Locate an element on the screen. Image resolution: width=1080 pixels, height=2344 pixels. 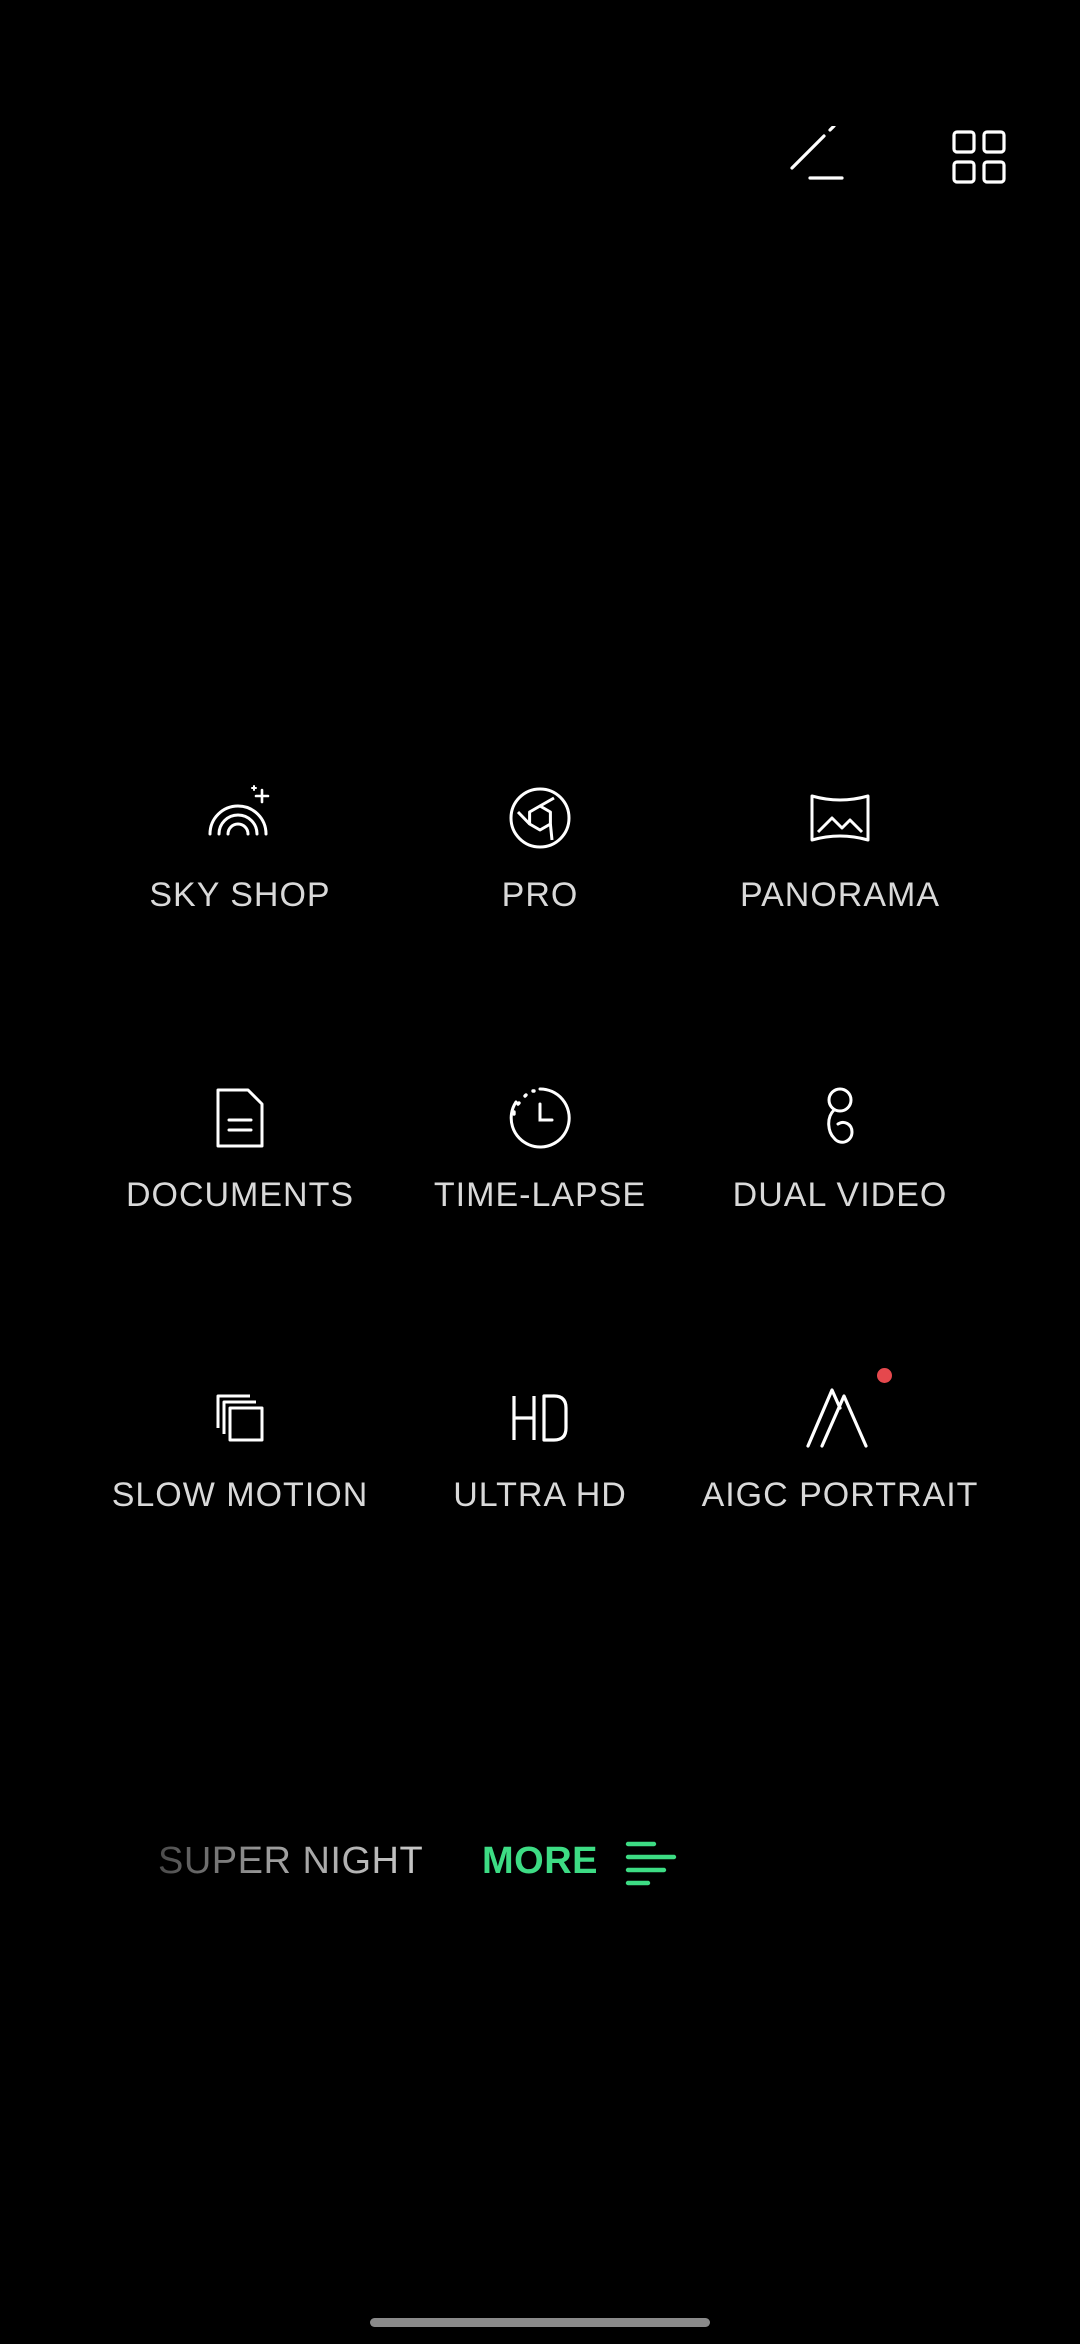
rainbow-sparkle-icon is located at coordinates (239, 810).